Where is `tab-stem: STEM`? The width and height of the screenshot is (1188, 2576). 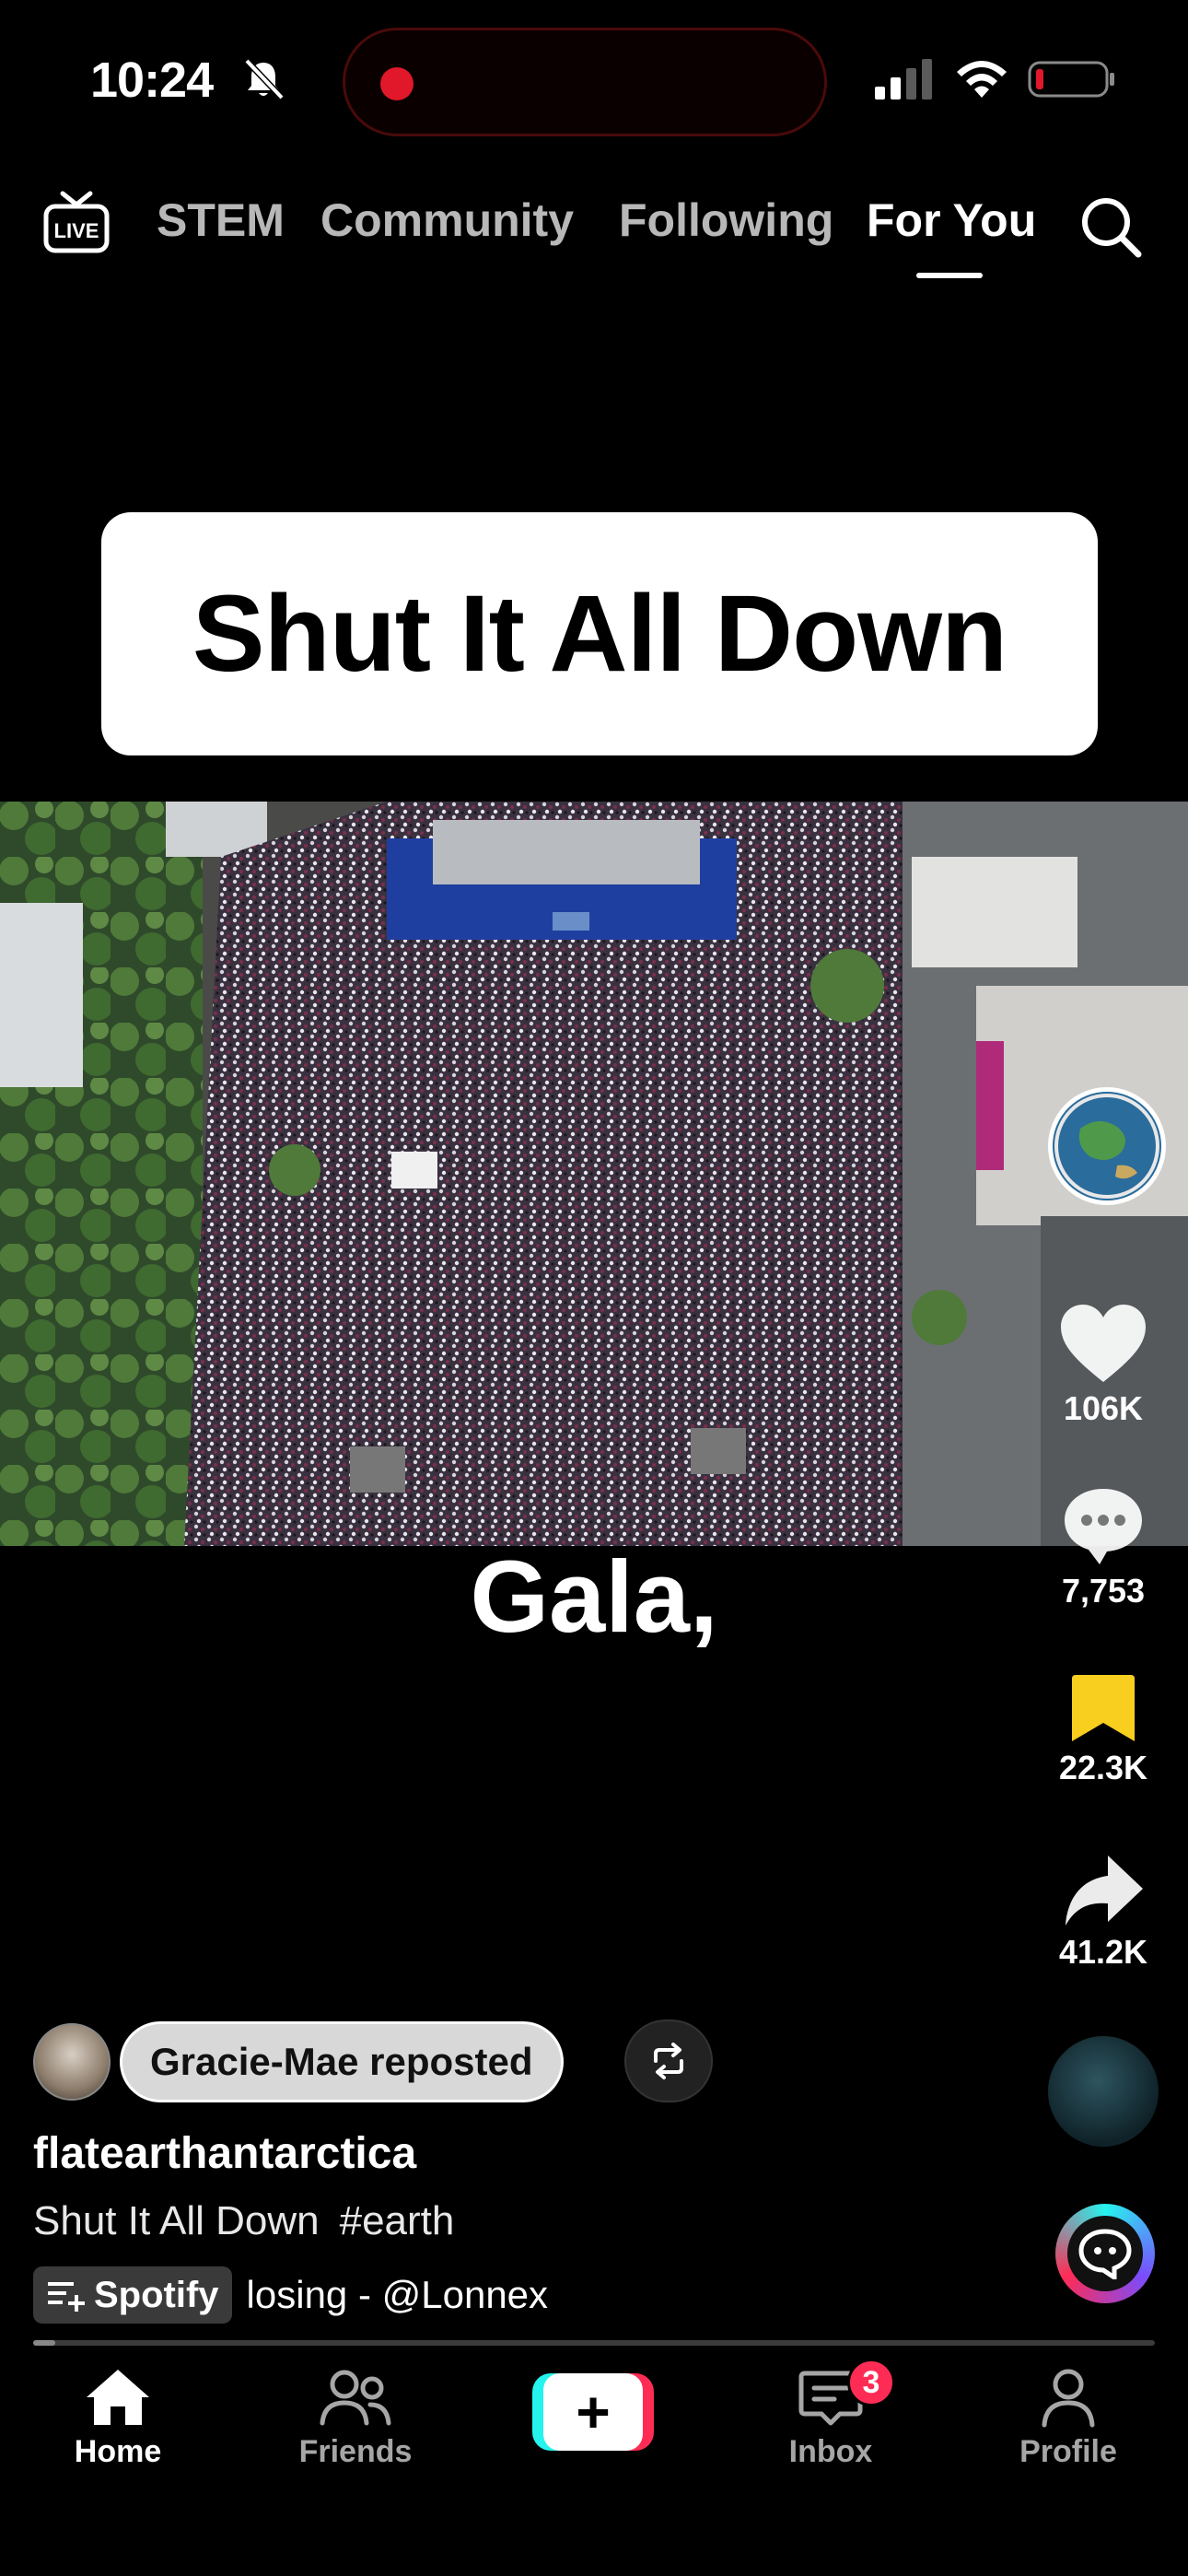 tab-stem: STEM is located at coordinates (221, 220).